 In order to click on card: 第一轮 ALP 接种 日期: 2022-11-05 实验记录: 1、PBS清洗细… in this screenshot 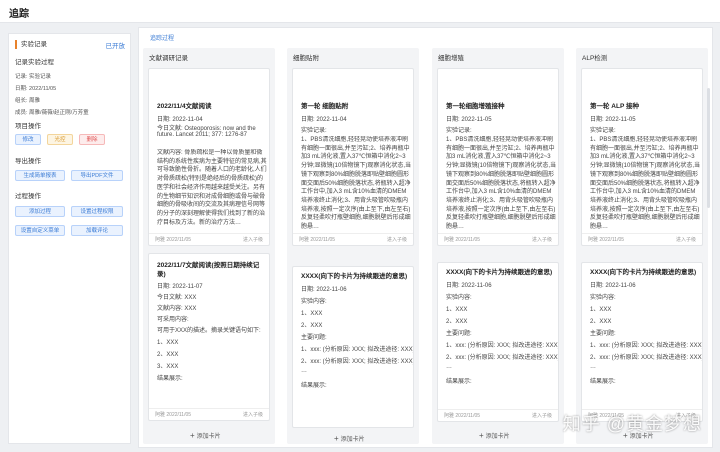, I will do `click(642, 157)`.